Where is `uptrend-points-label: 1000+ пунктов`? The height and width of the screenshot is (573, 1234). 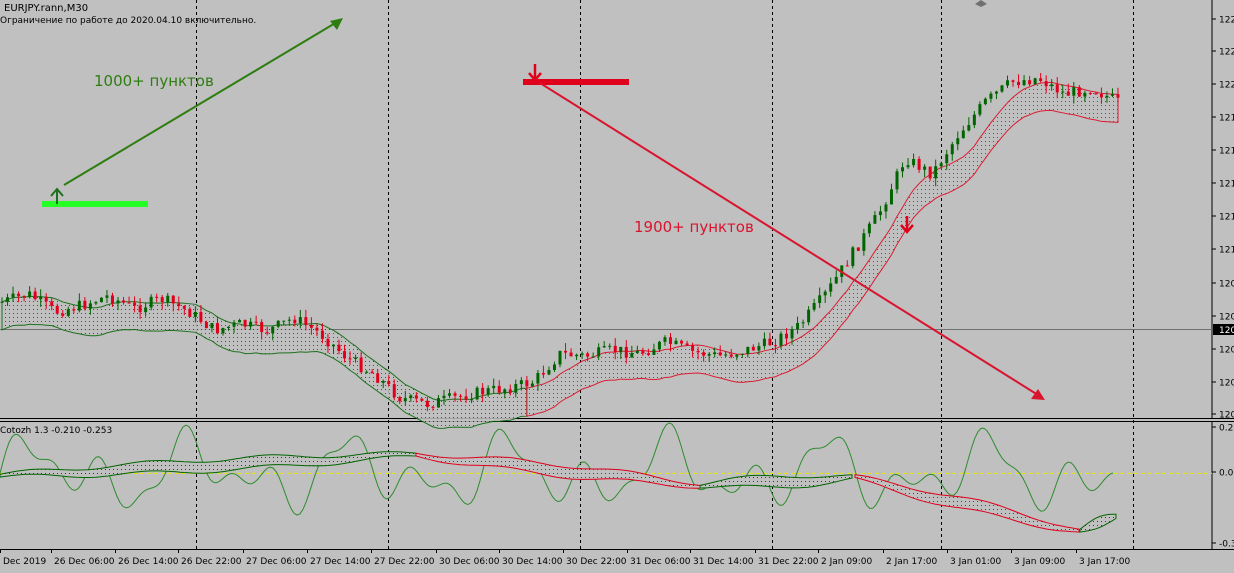
uptrend-points-label: 1000+ пунктов is located at coordinates (154, 81).